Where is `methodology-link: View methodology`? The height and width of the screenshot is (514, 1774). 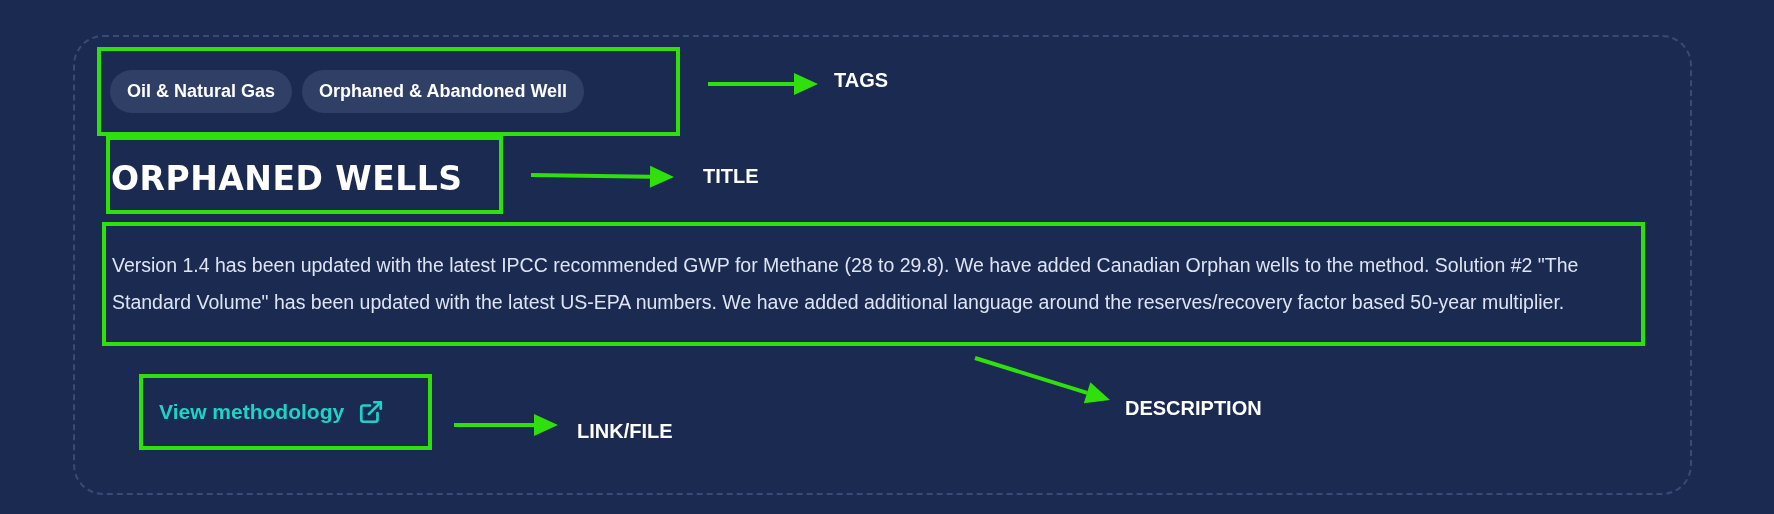 methodology-link: View methodology is located at coordinates (272, 412).